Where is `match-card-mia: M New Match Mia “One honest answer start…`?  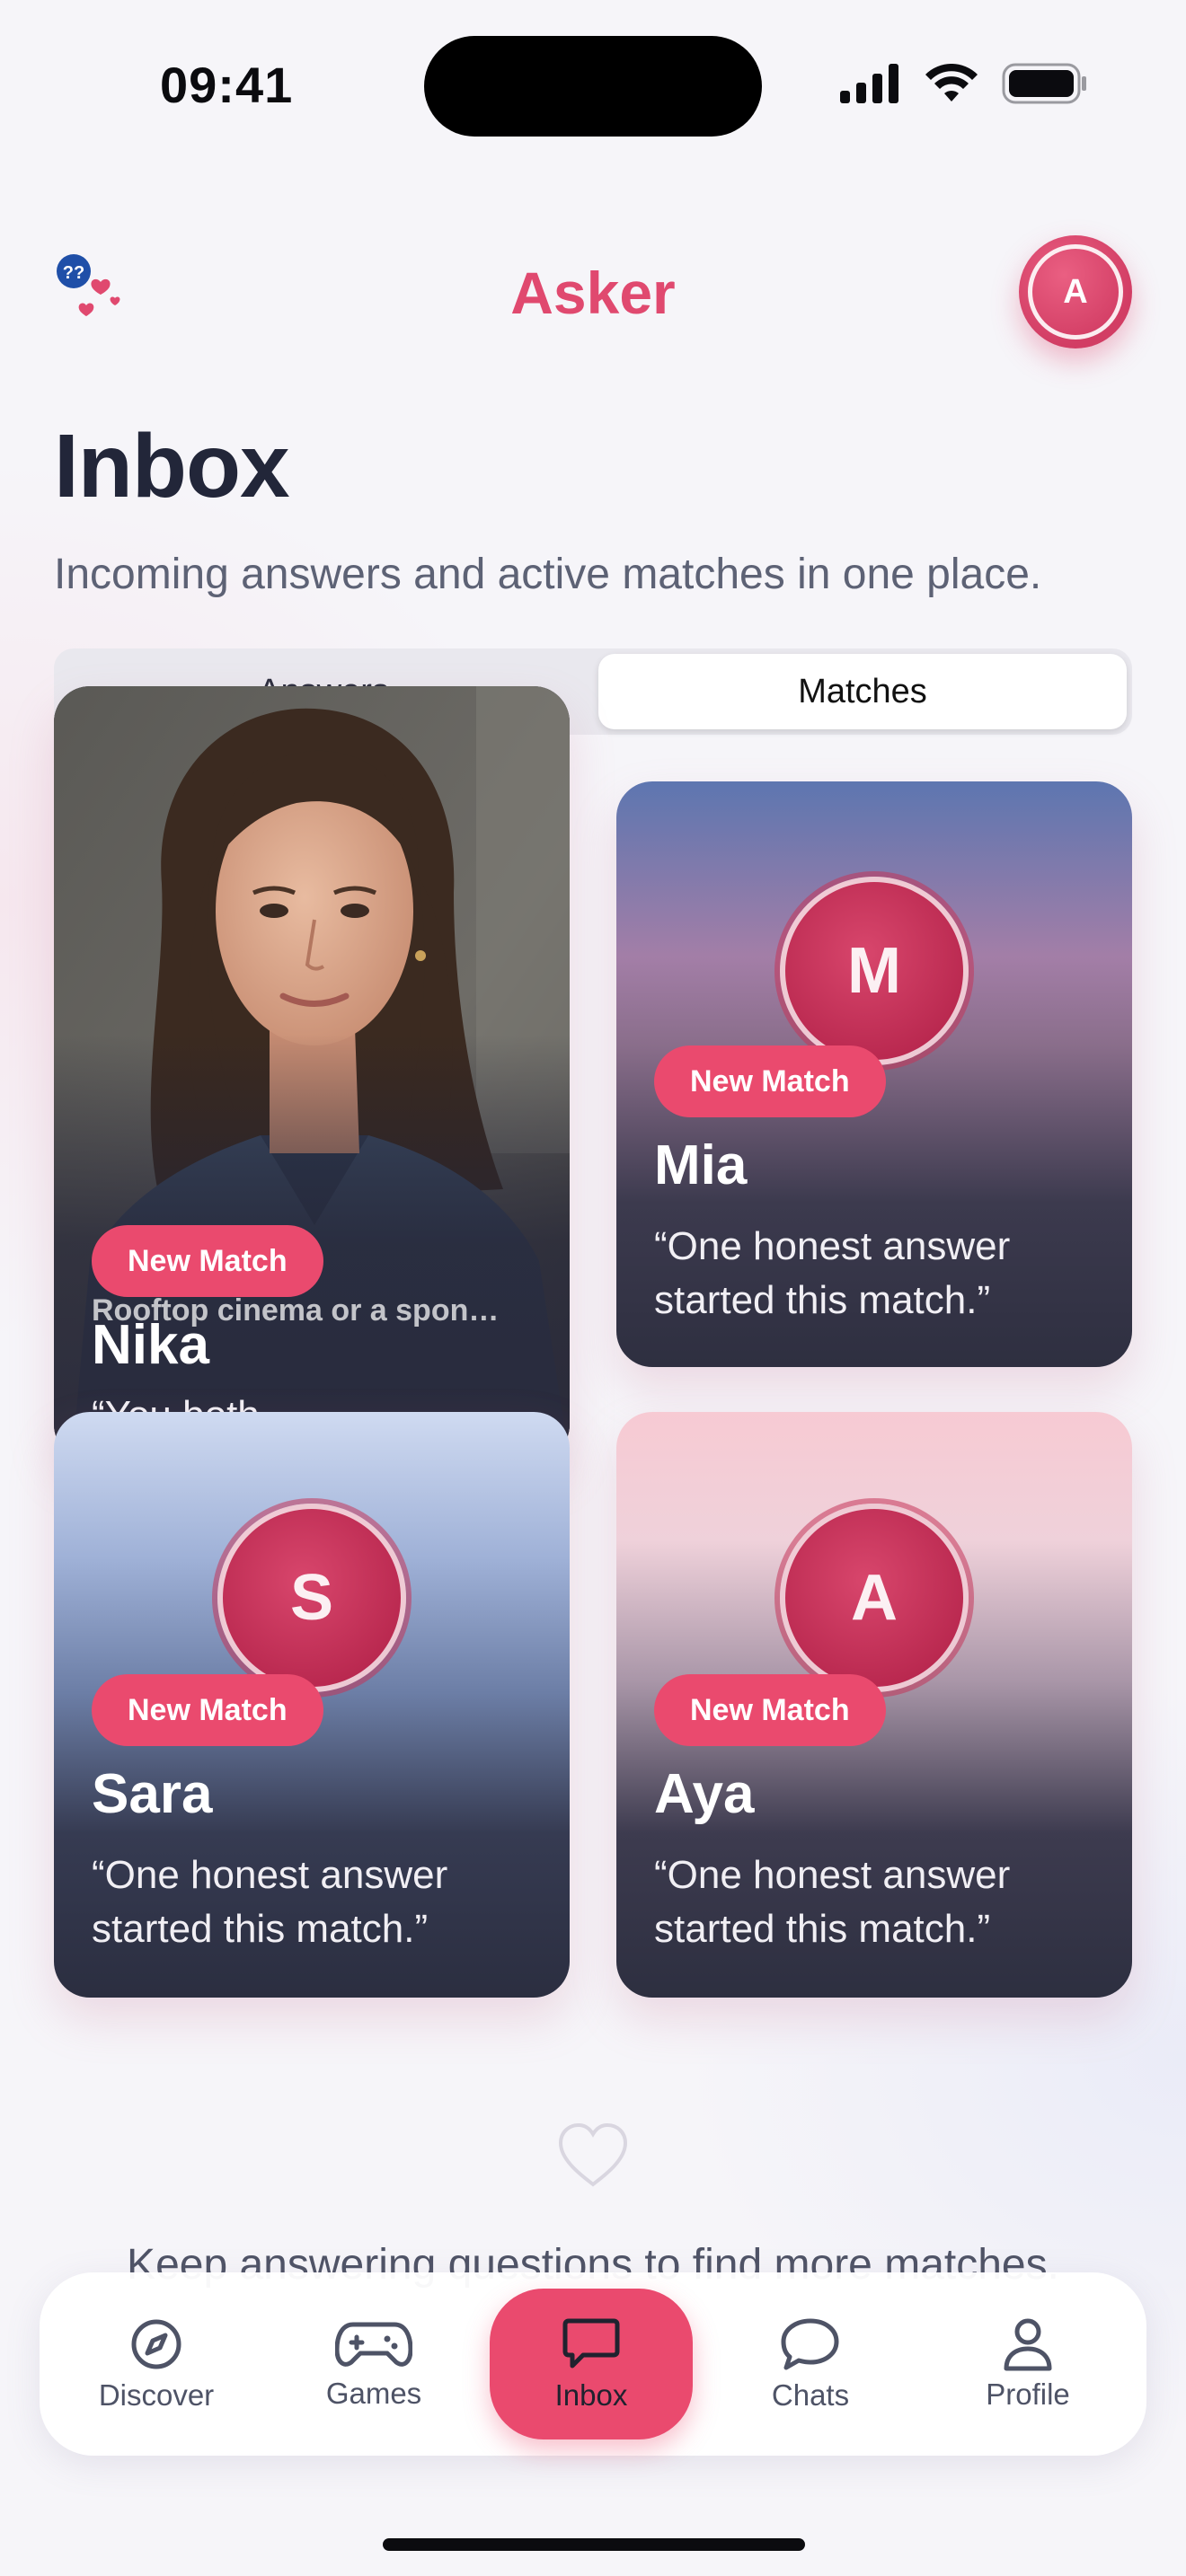
match-card-mia: M New Match Mia “One honest answer start… is located at coordinates (874, 1074).